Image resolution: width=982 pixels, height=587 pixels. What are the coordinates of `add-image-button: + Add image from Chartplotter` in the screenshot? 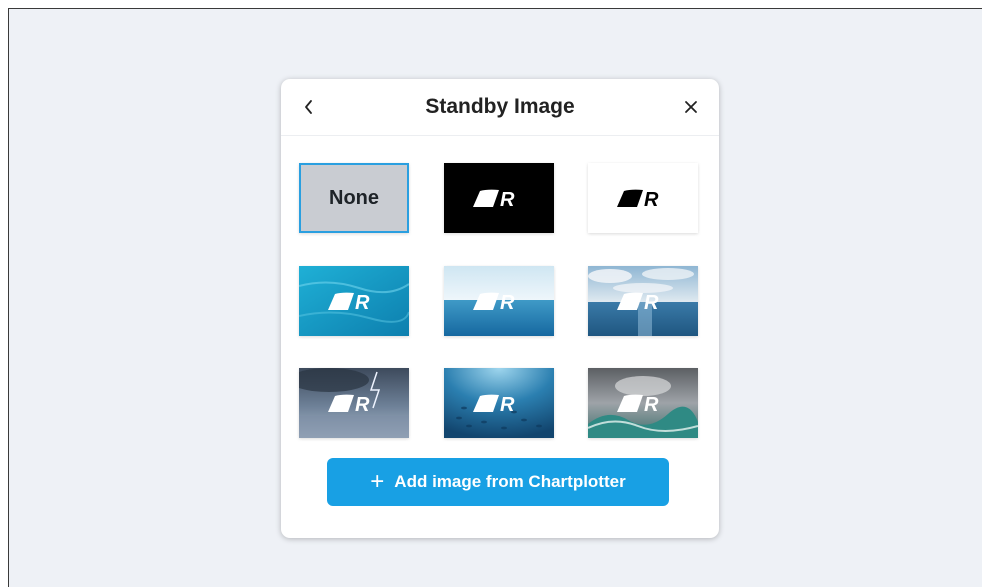 It's located at (498, 482).